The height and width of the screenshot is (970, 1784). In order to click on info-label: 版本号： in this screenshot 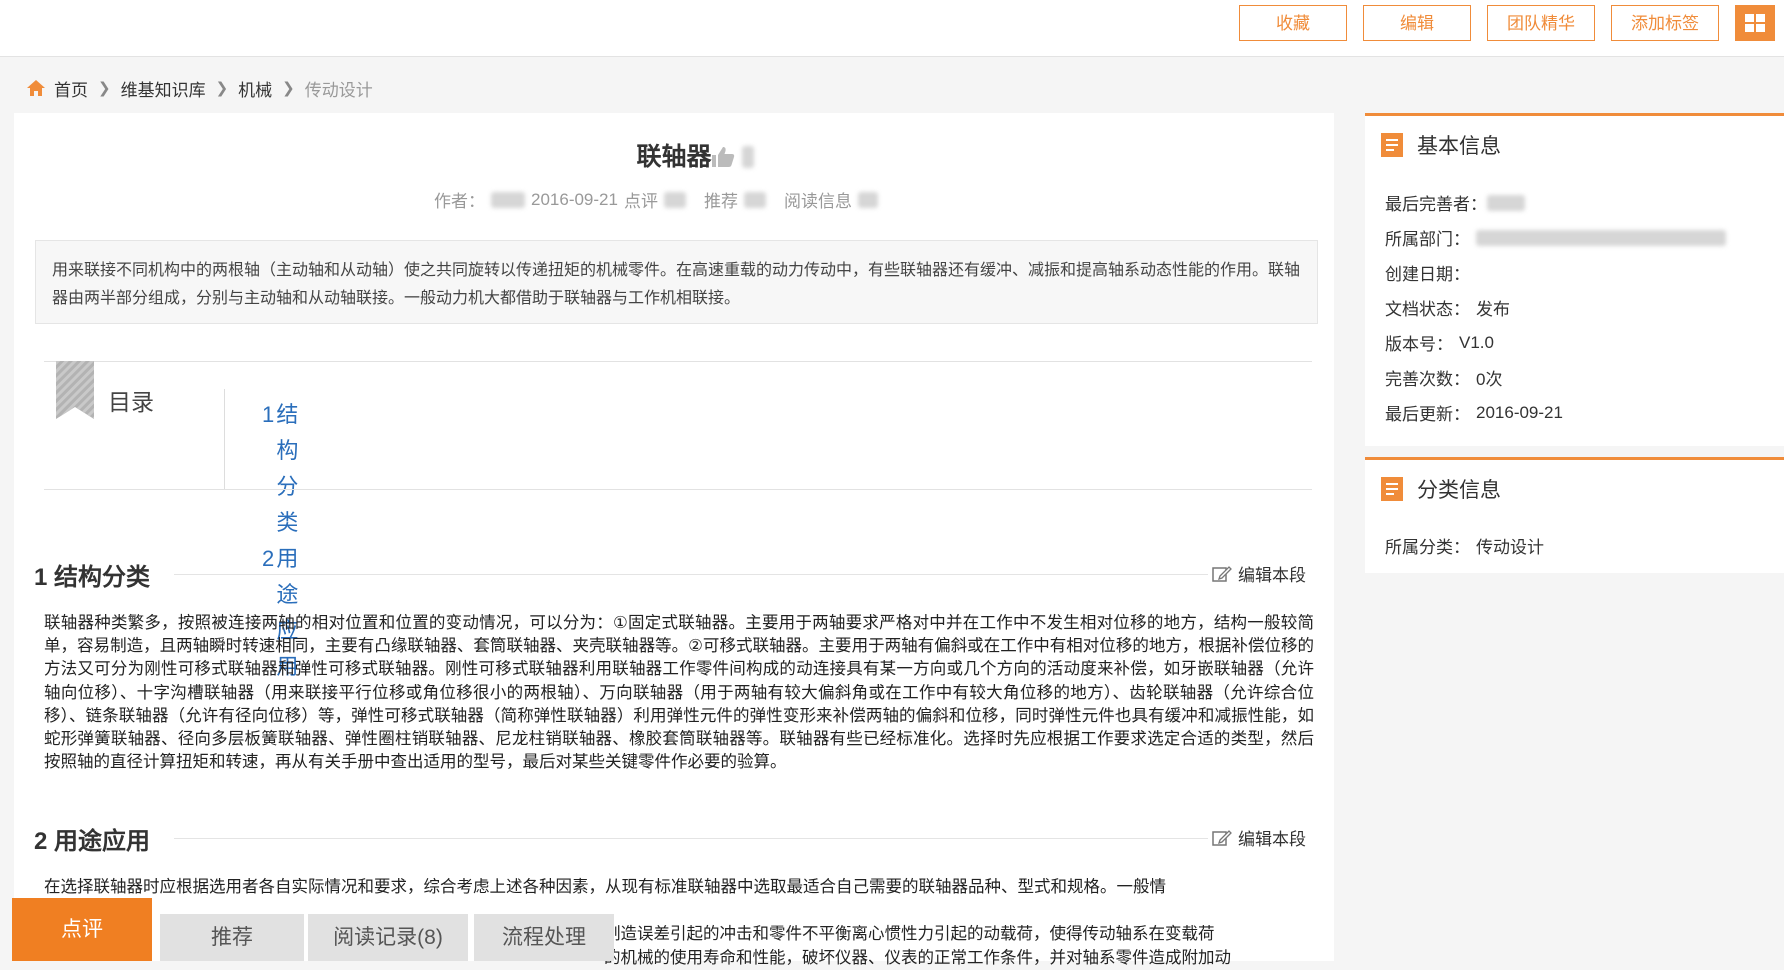, I will do `click(1419, 344)`.